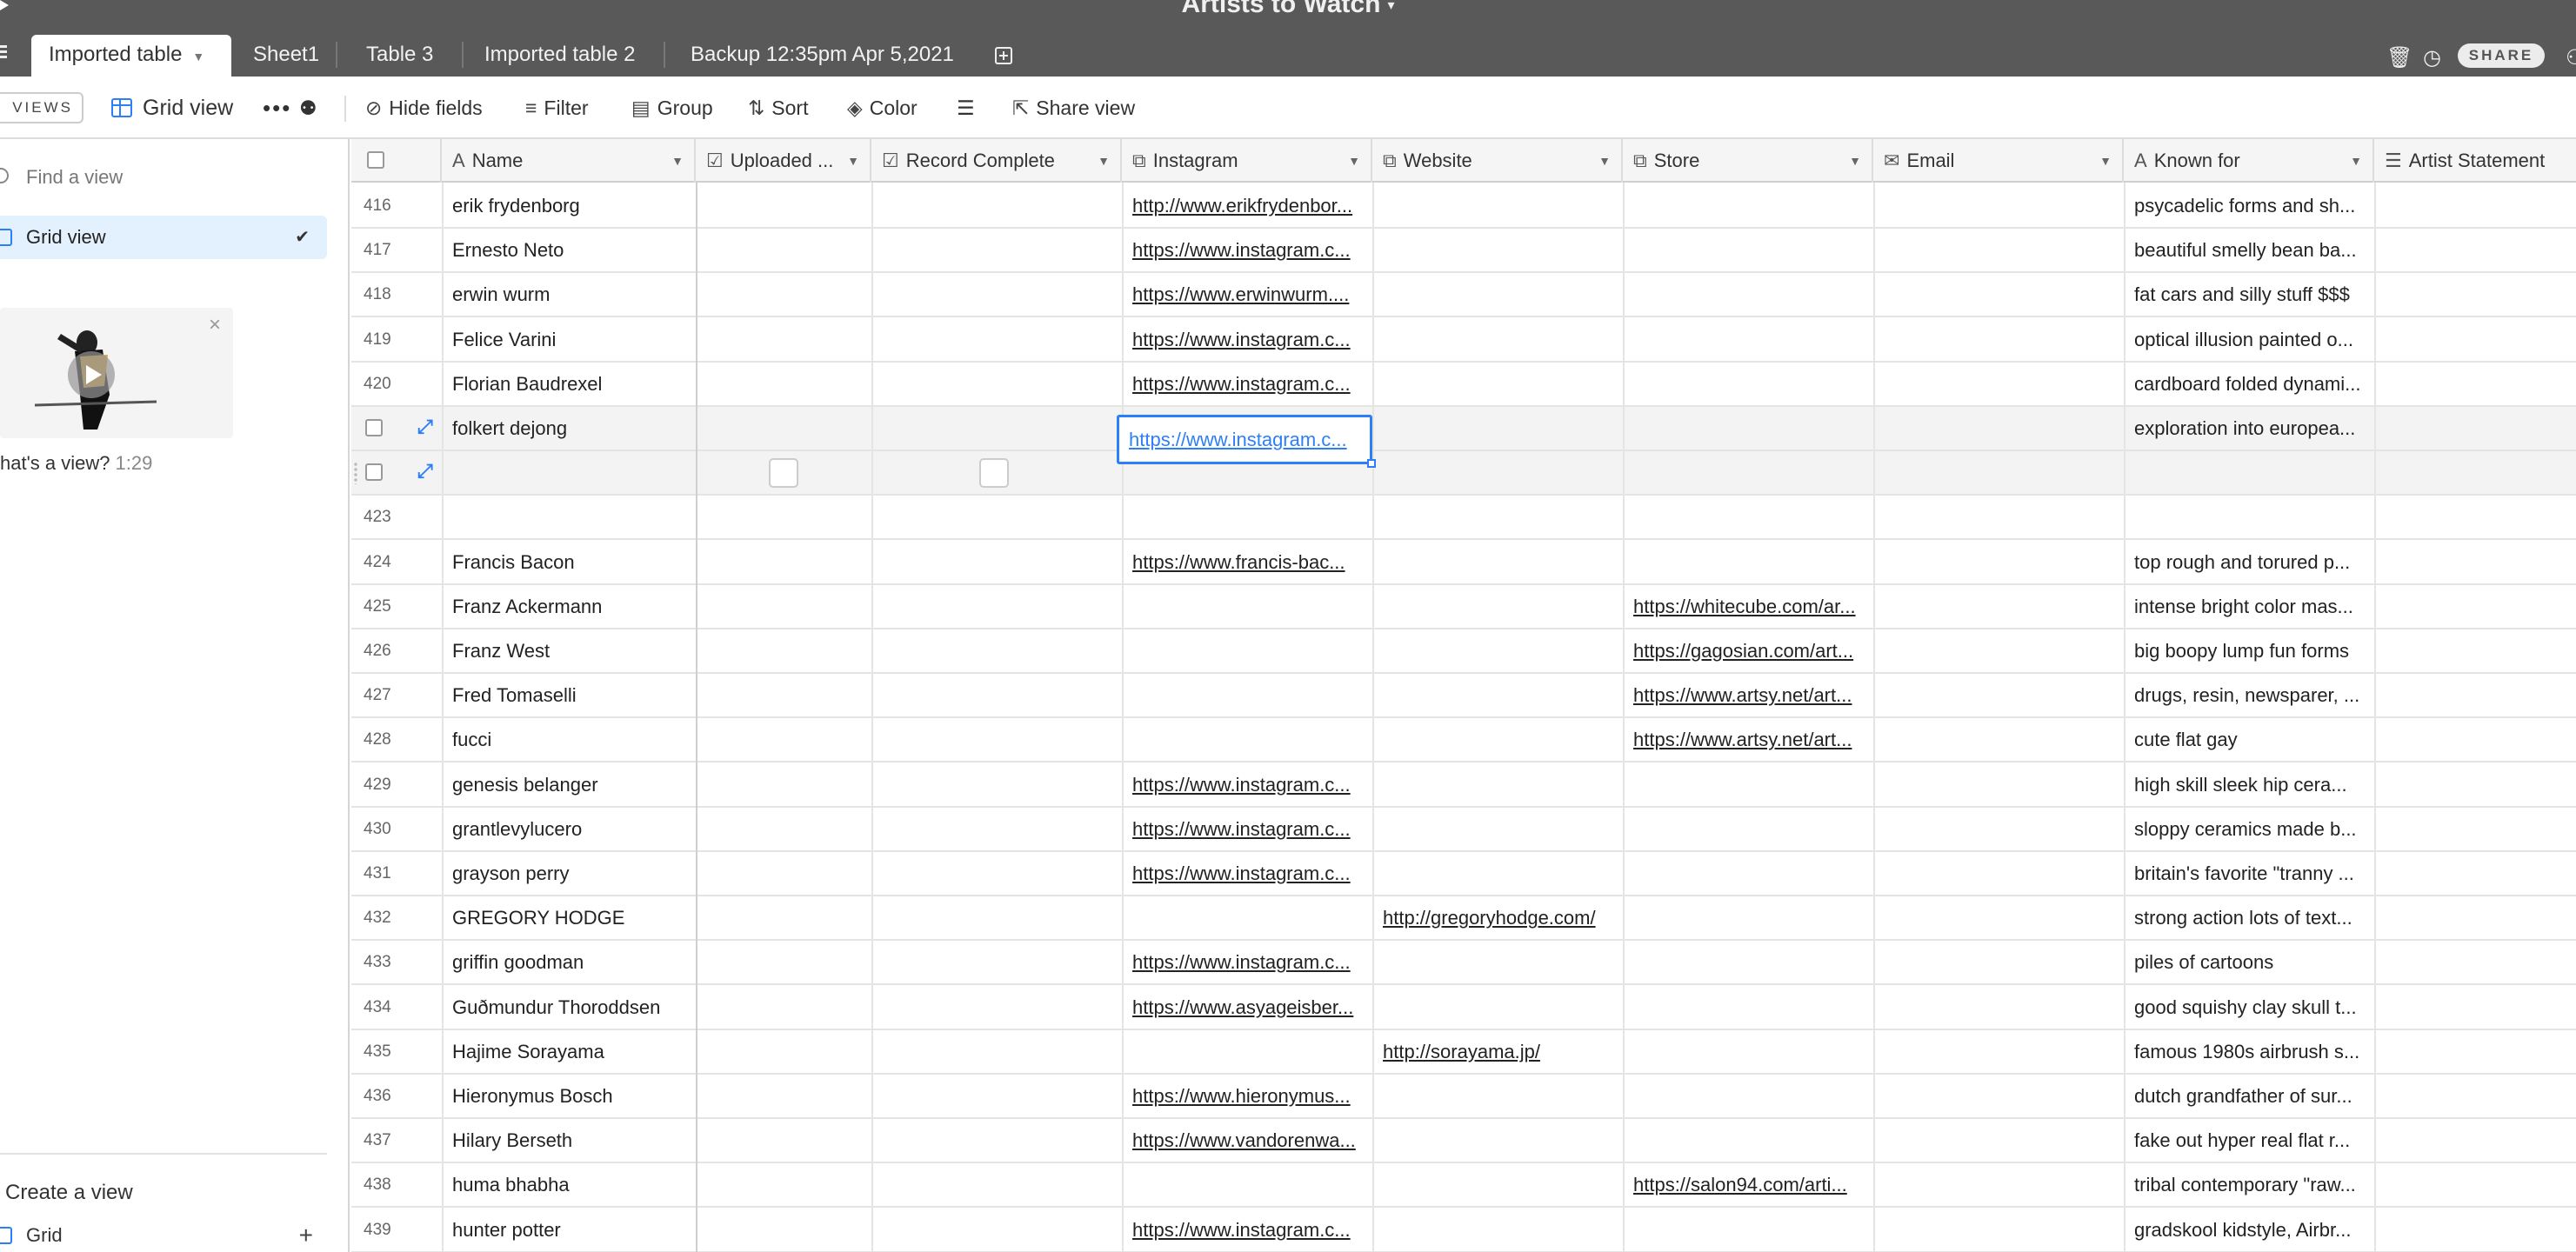  I want to click on tutorial-video-card: ×, so click(117, 373).